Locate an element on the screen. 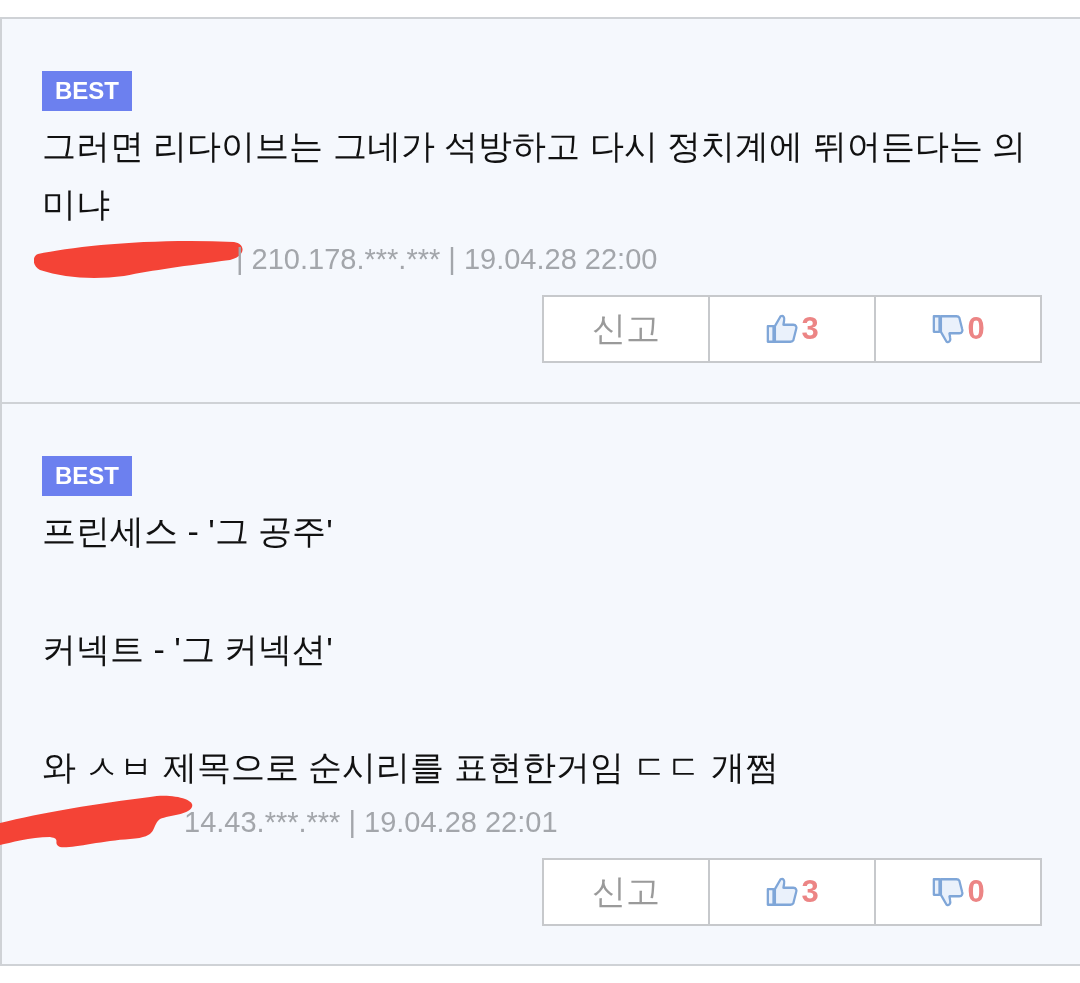  comment-meta: | 210.178.***.*** | 19.04.28 22:00 is located at coordinates (447, 259).